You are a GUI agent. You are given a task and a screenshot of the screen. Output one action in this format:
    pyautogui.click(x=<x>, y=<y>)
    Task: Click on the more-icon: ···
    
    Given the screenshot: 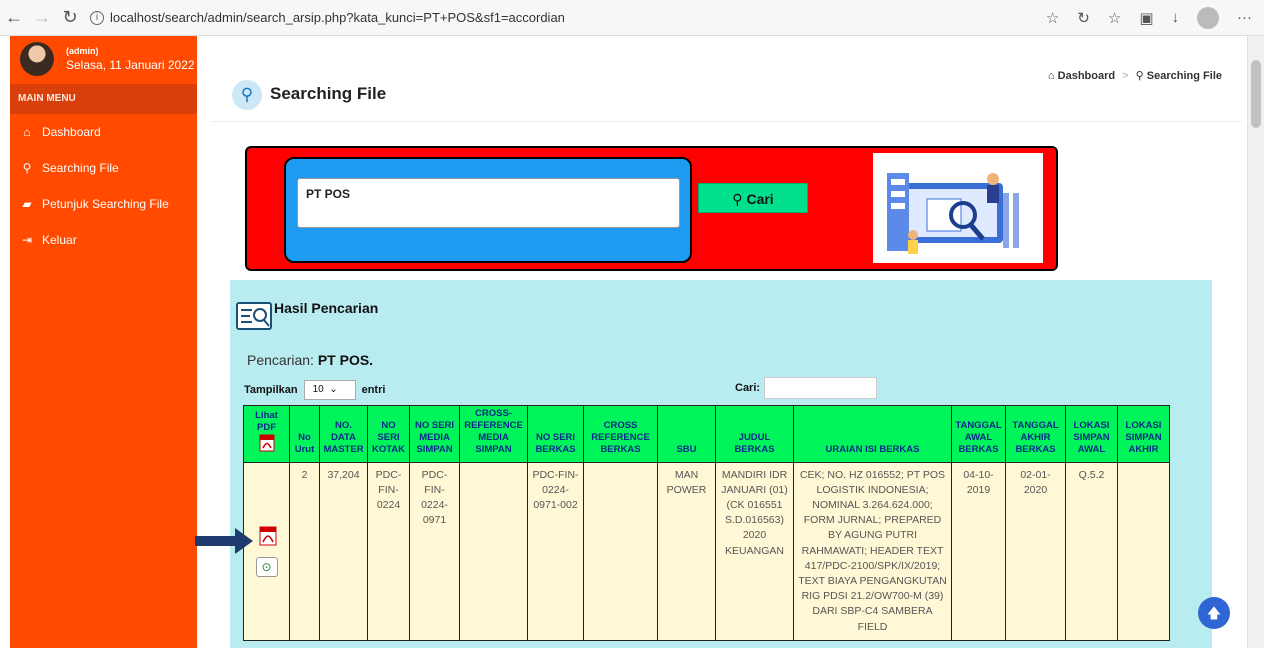 What is the action you would take?
    pyautogui.click(x=1244, y=17)
    